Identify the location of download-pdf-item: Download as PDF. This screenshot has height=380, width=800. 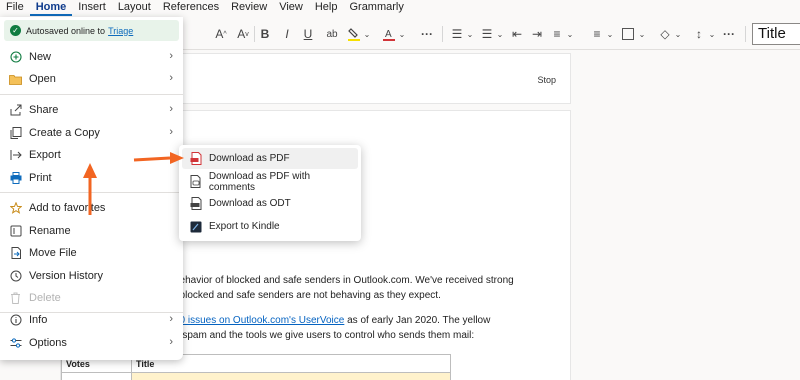
(270, 158).